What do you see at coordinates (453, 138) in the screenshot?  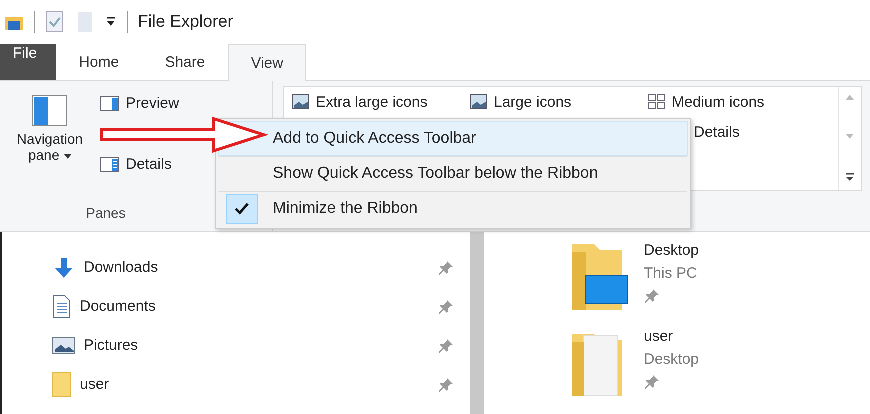 I see `menu-item: Add to Quick Access Toolbar` at bounding box center [453, 138].